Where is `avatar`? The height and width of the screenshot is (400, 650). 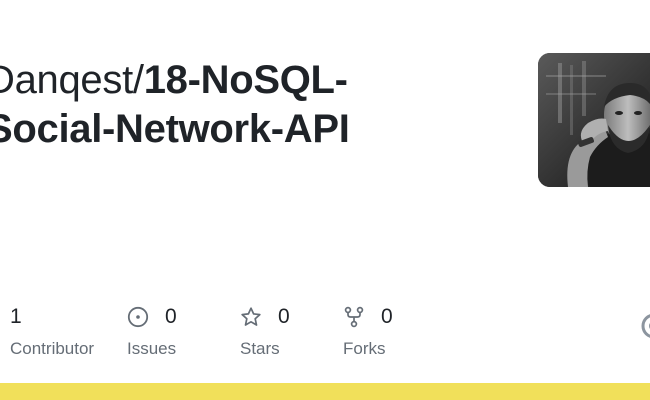
avatar is located at coordinates (594, 120).